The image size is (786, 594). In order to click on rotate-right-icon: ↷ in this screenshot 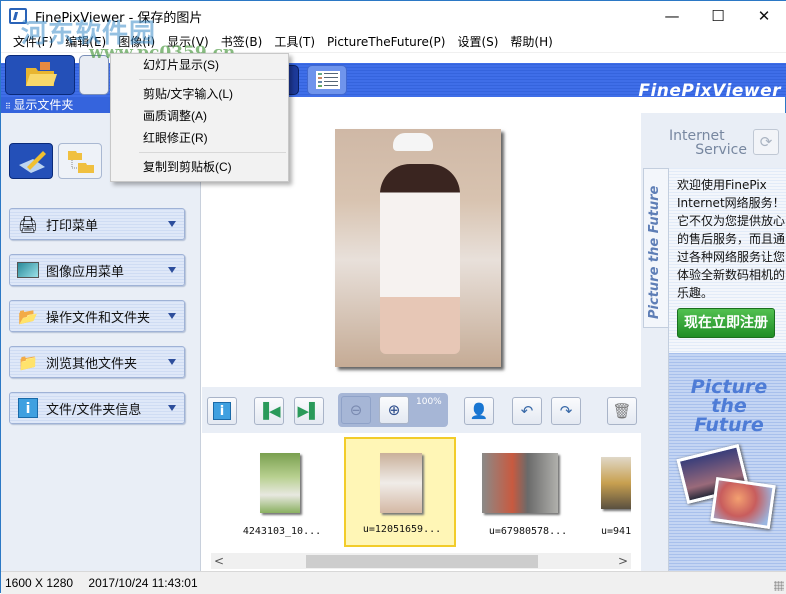, I will do `click(566, 411)`.